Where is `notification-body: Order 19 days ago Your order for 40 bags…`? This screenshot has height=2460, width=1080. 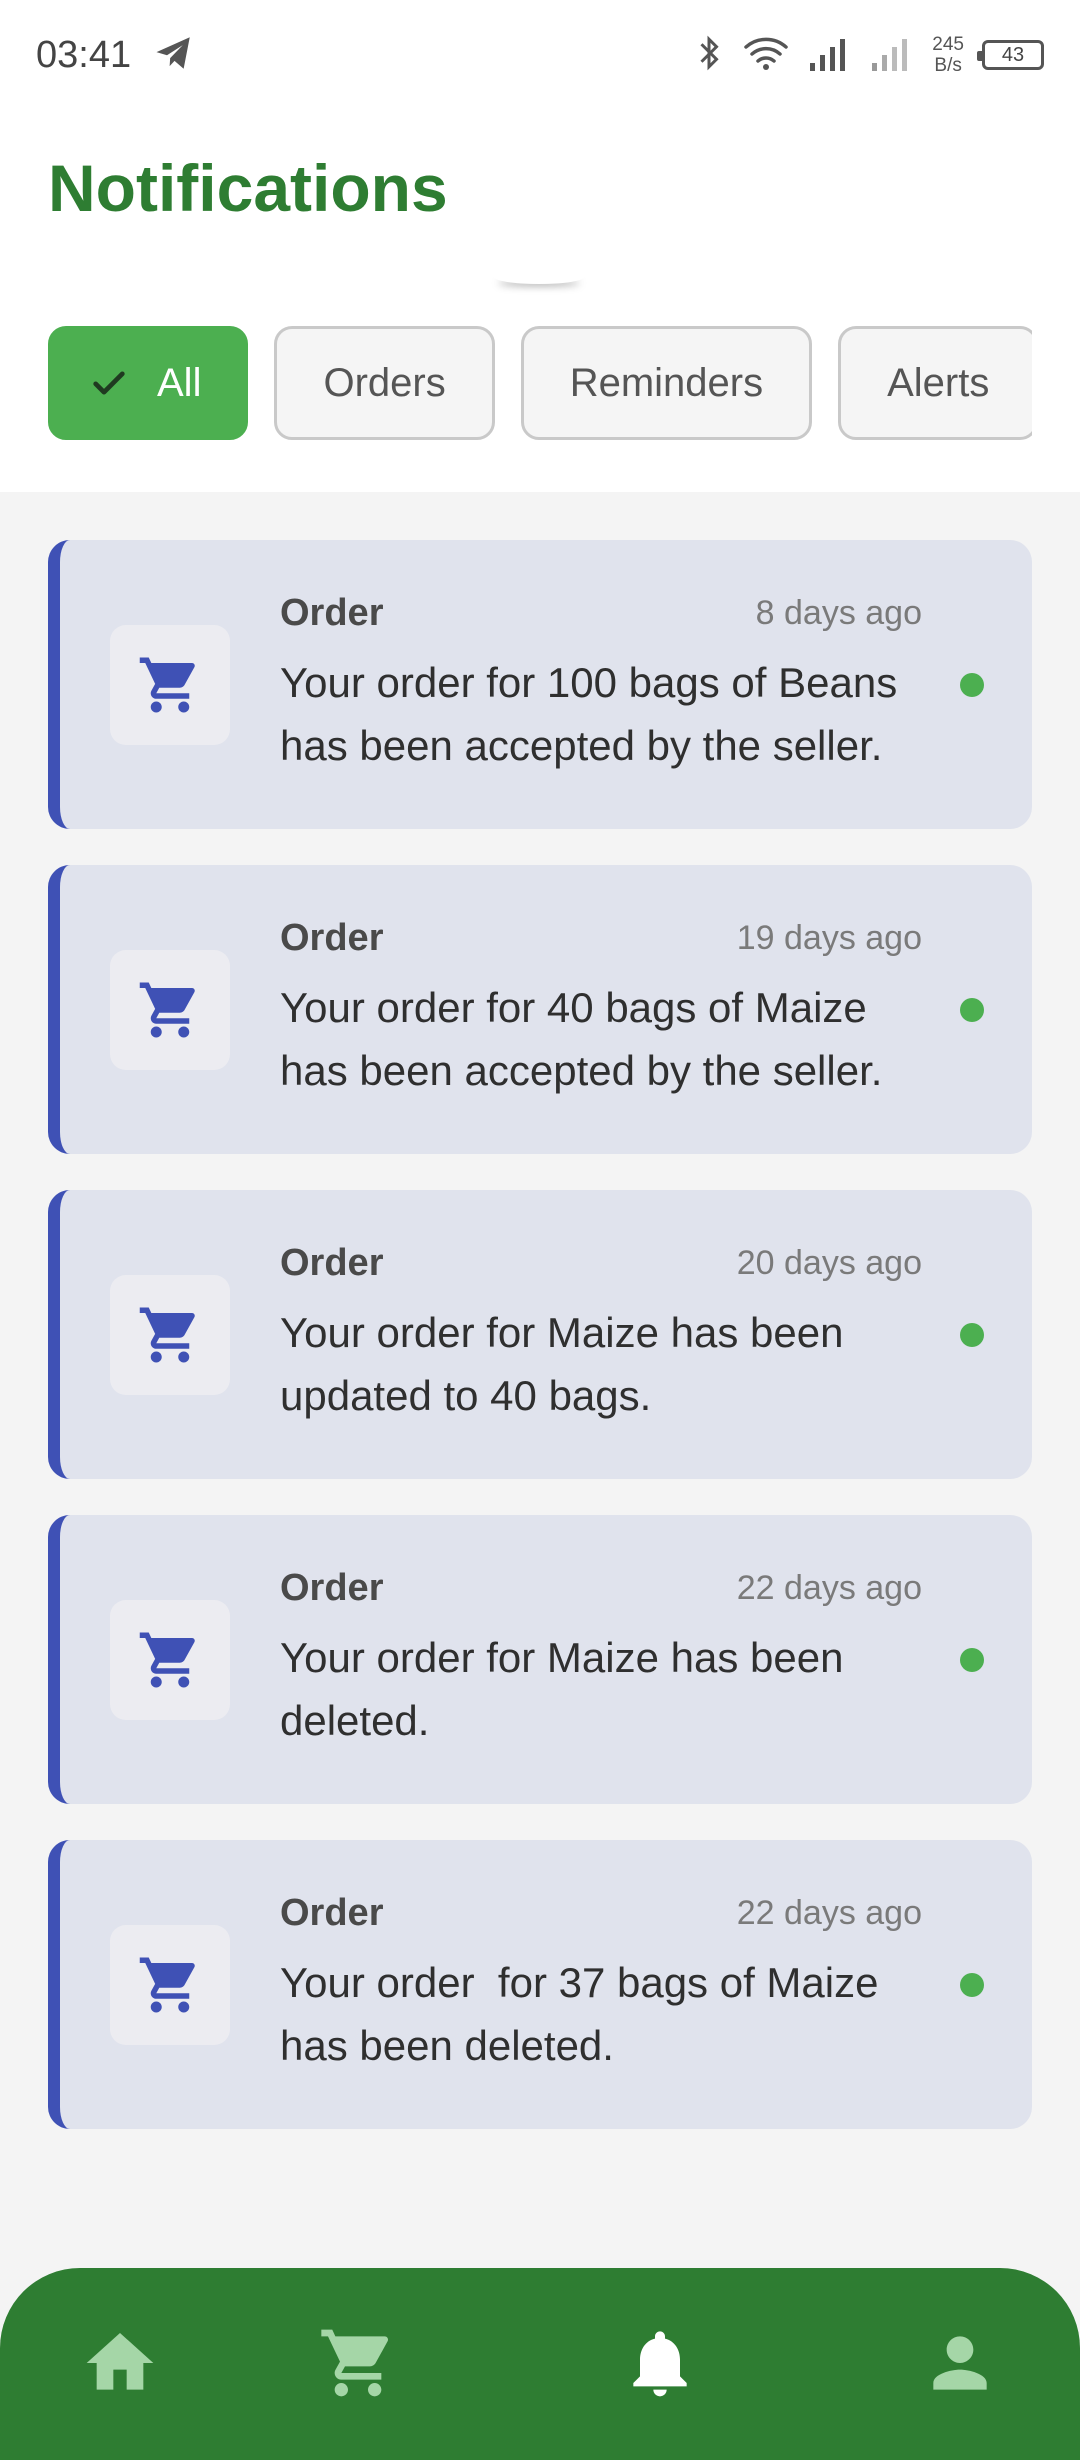 notification-body: Order 19 days ago Your order for 40 bags… is located at coordinates (626, 1009).